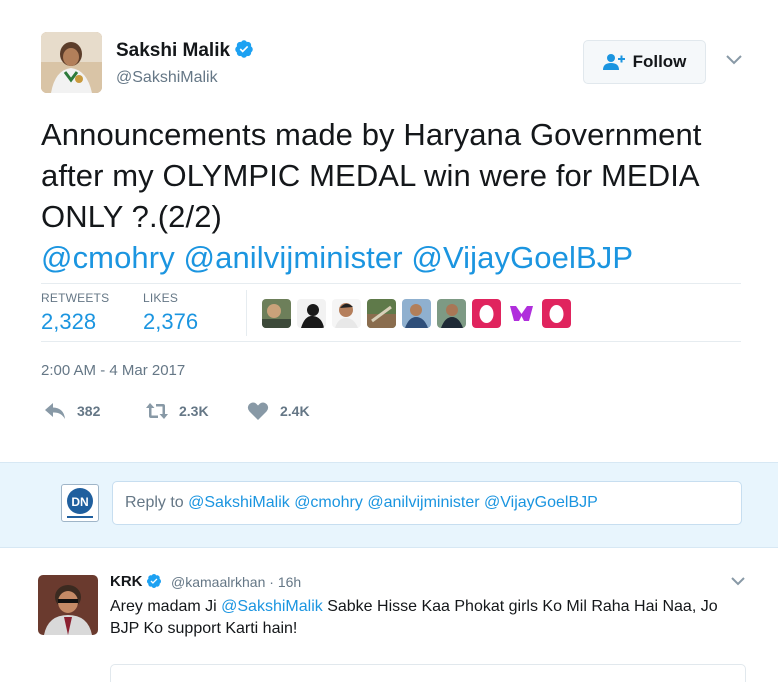 The height and width of the screenshot is (682, 778). I want to click on follow-person-icon, so click(613, 62).